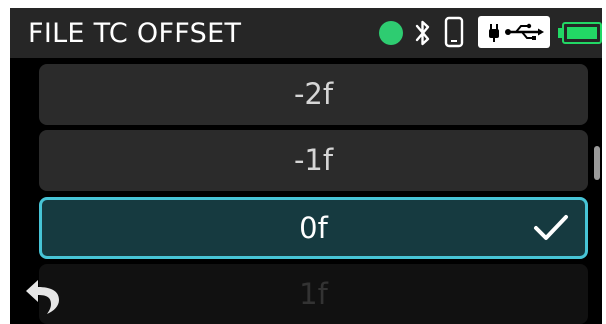 The height and width of the screenshot is (324, 606). I want to click on battery-icon, so click(580, 33).